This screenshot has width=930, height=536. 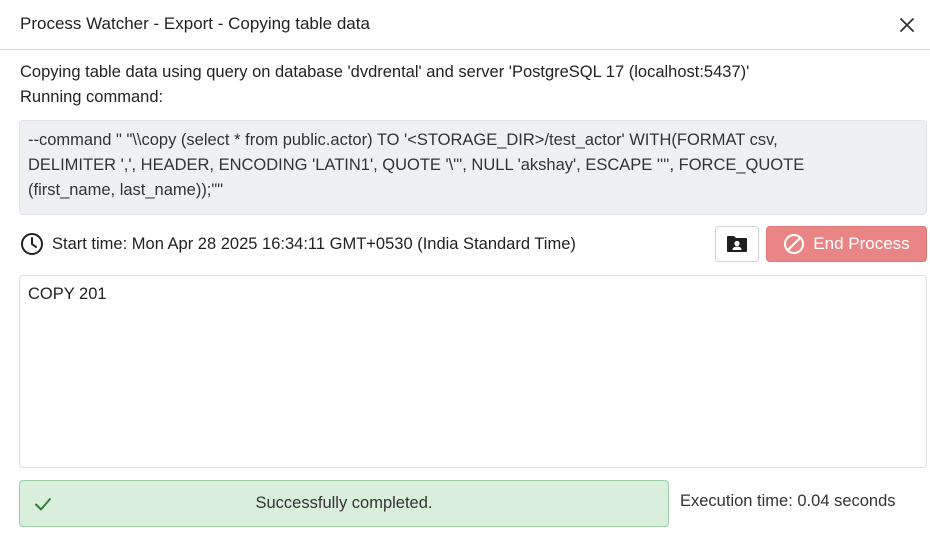 I want to click on ban-icon, so click(x=794, y=244).